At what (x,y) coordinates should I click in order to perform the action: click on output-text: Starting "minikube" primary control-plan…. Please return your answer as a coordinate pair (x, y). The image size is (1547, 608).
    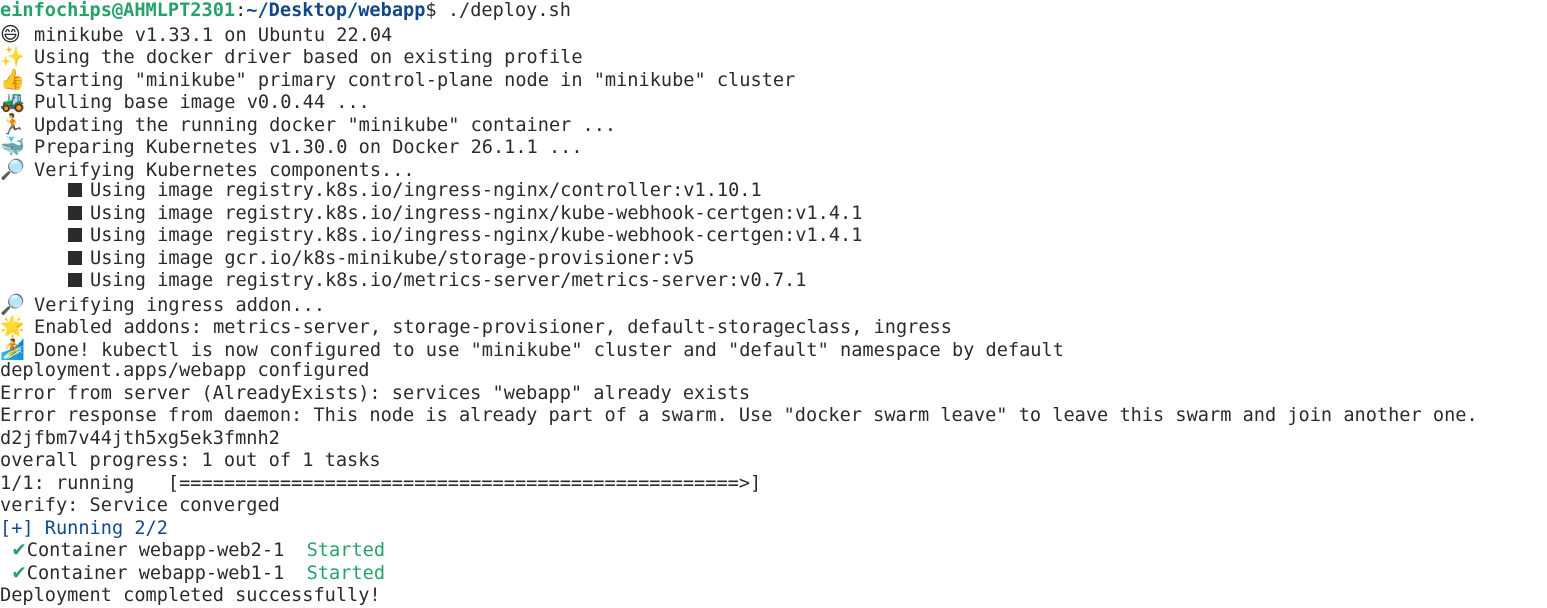
    Looking at the image, I should click on (415, 80).